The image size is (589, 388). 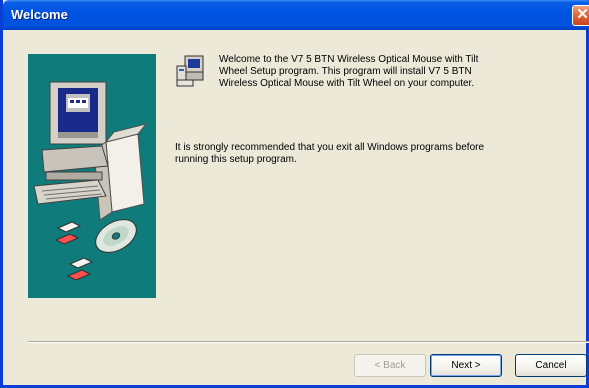 I want to click on close-button: ✕, so click(x=580, y=15).